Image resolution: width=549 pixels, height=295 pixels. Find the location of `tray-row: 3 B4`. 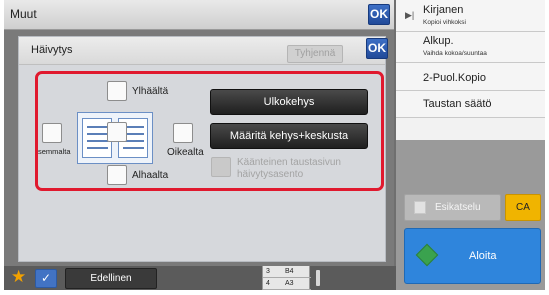

tray-row: 3 B4 is located at coordinates (287, 272).